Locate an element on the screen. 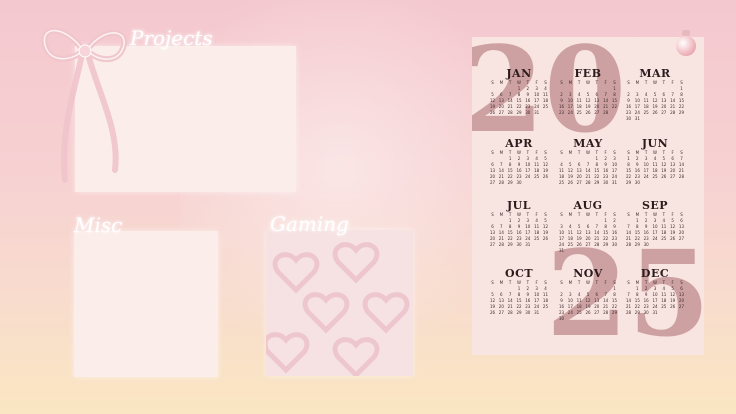  month-name: JUN is located at coordinates (655, 143).